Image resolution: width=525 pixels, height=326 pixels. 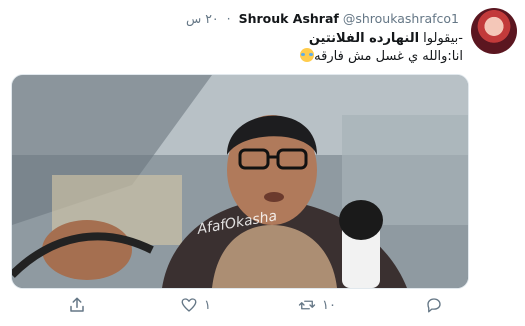 I want to click on reply-icon, so click(x=434, y=305).